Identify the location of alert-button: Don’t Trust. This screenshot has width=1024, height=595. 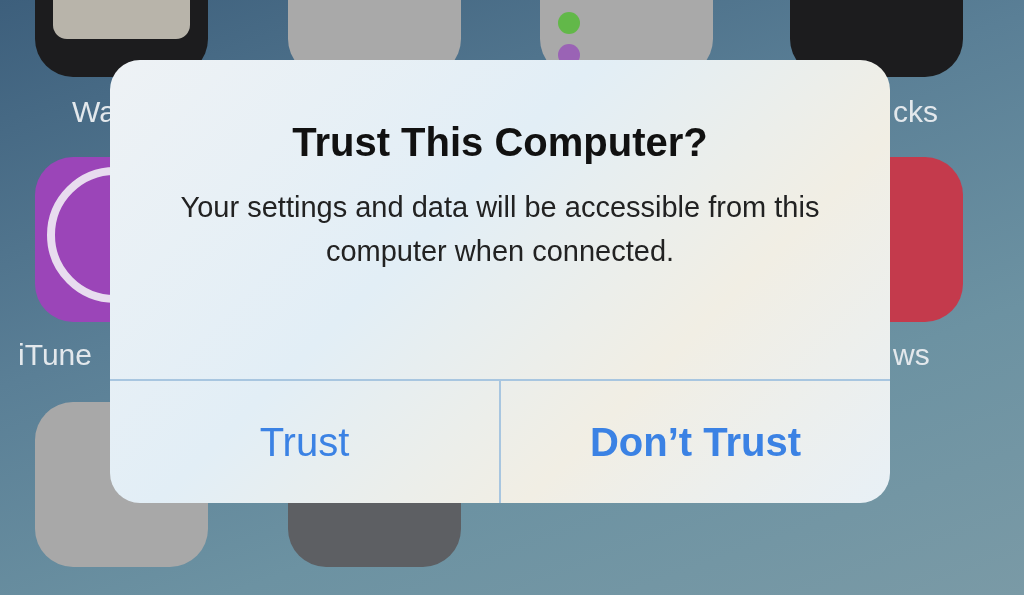
(694, 442).